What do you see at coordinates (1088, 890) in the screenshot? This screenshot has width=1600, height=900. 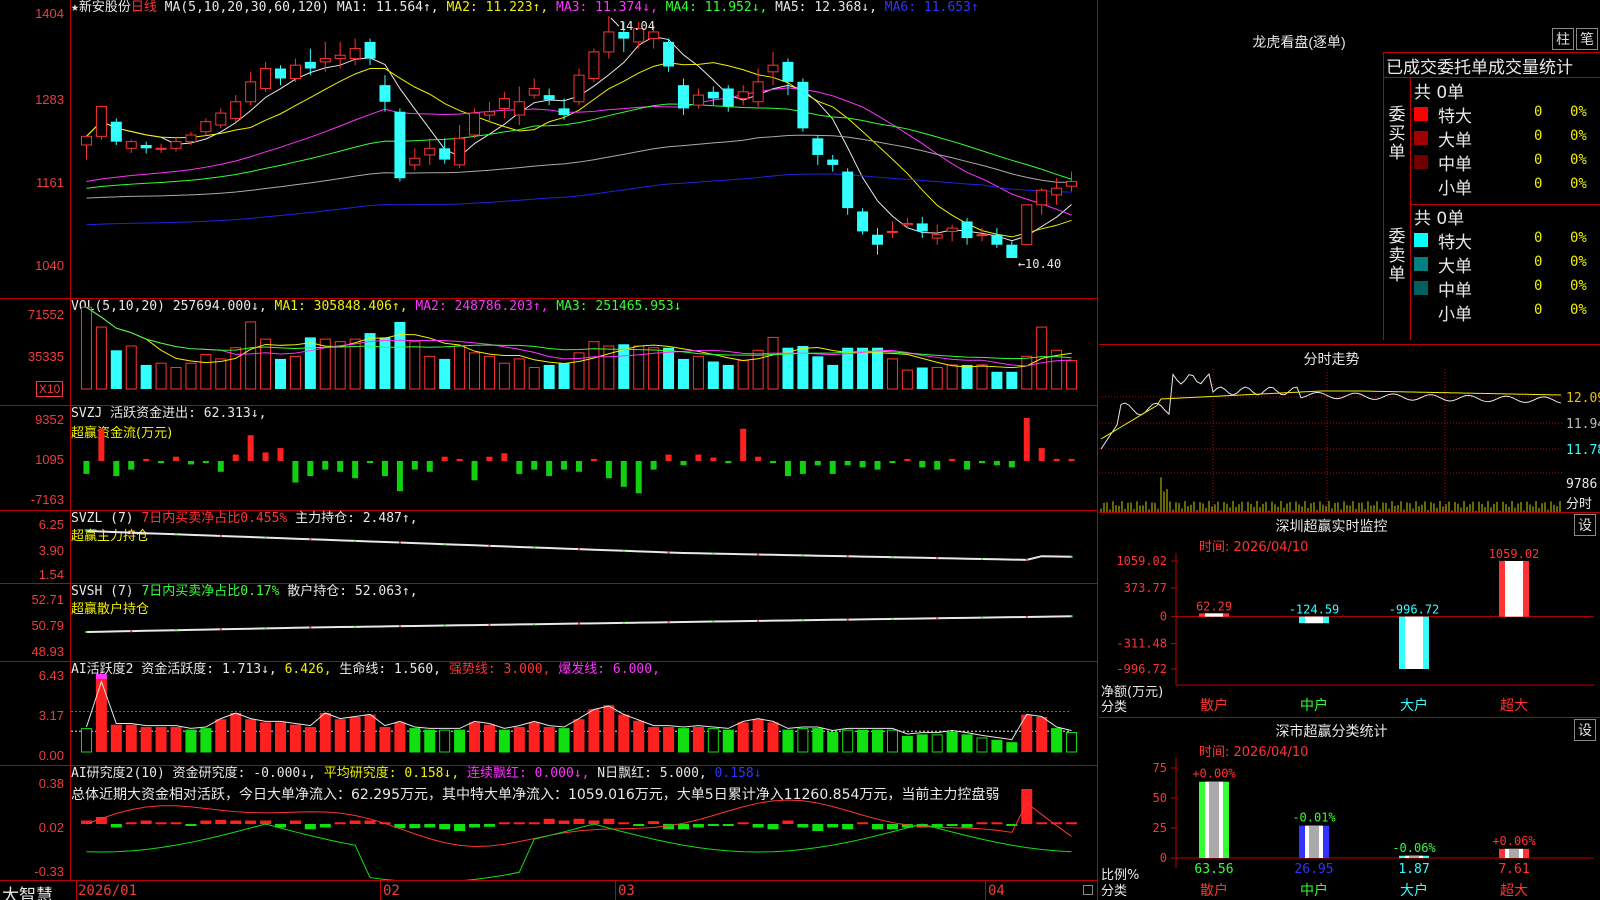 I see `lock-icon` at bounding box center [1088, 890].